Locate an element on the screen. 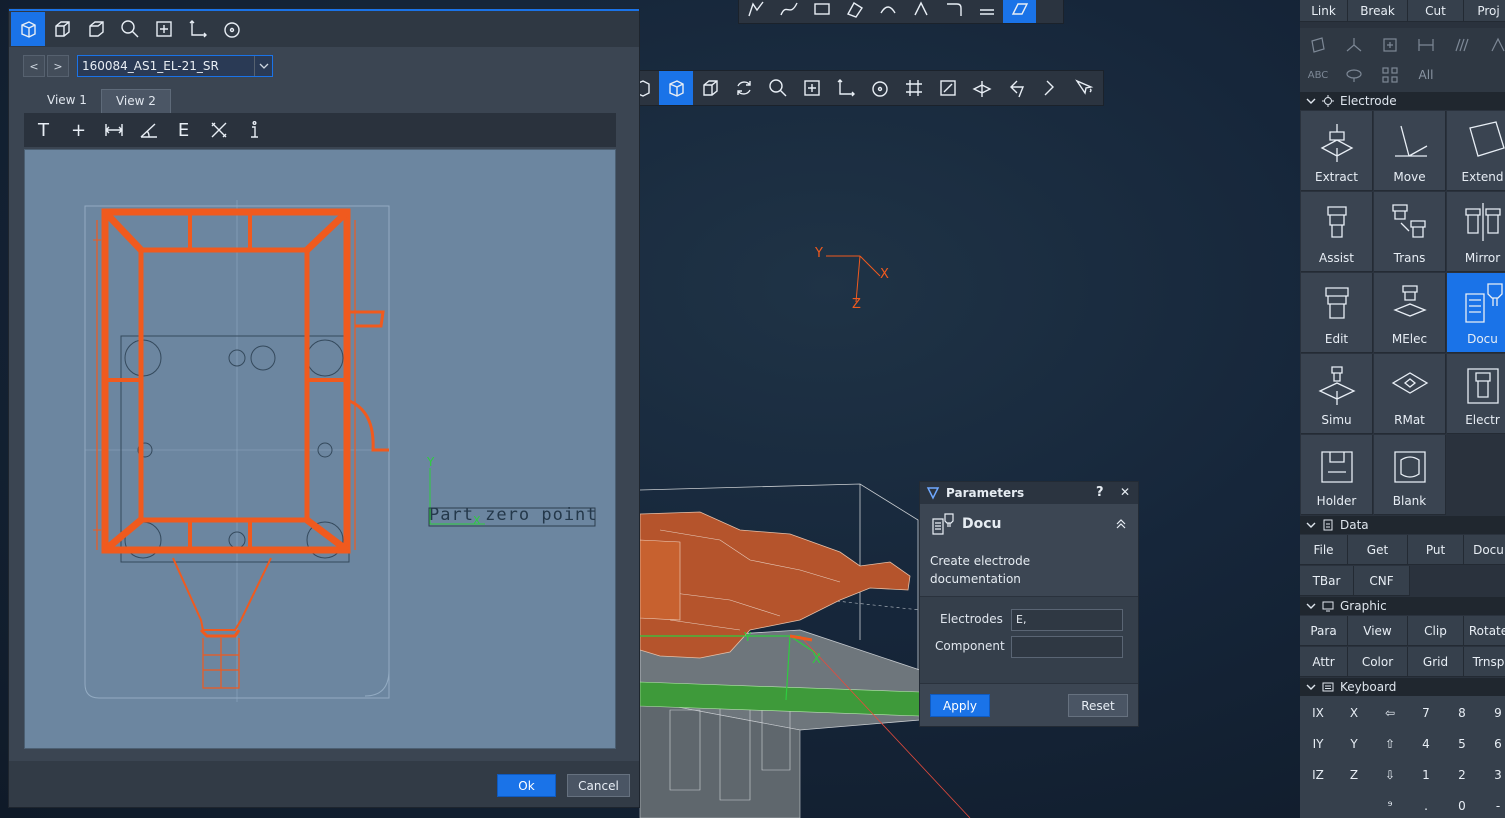  fillet-tool-icon is located at coordinates (953, 11).